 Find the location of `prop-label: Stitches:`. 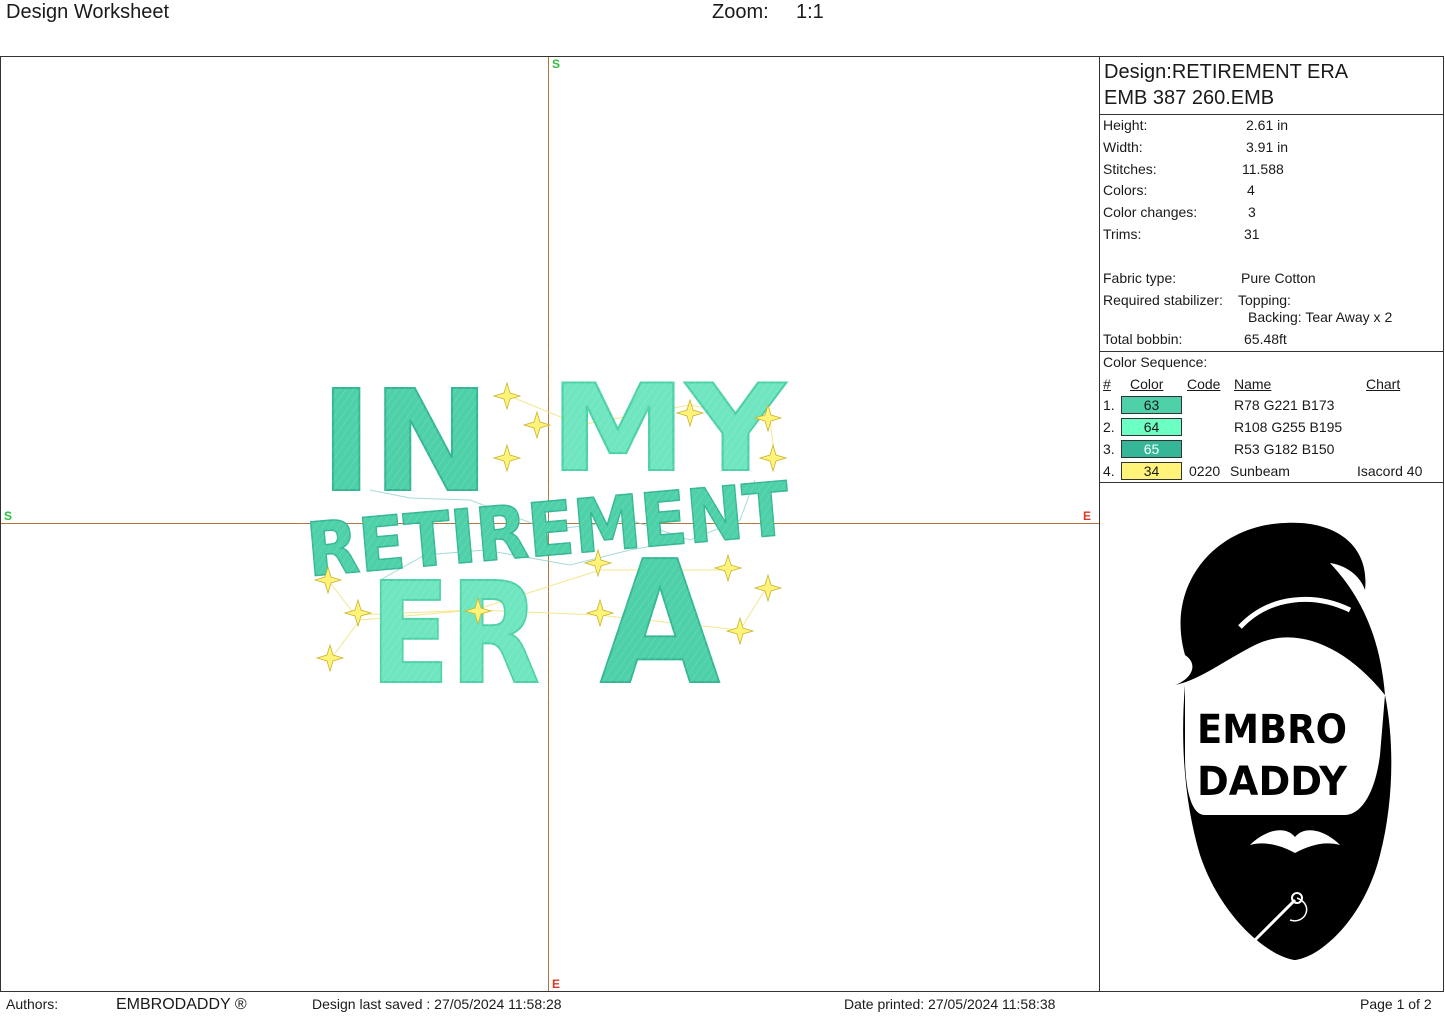

prop-label: Stitches: is located at coordinates (1130, 169).